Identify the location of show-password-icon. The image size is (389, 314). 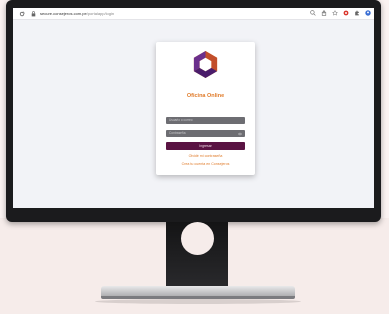
(240, 134).